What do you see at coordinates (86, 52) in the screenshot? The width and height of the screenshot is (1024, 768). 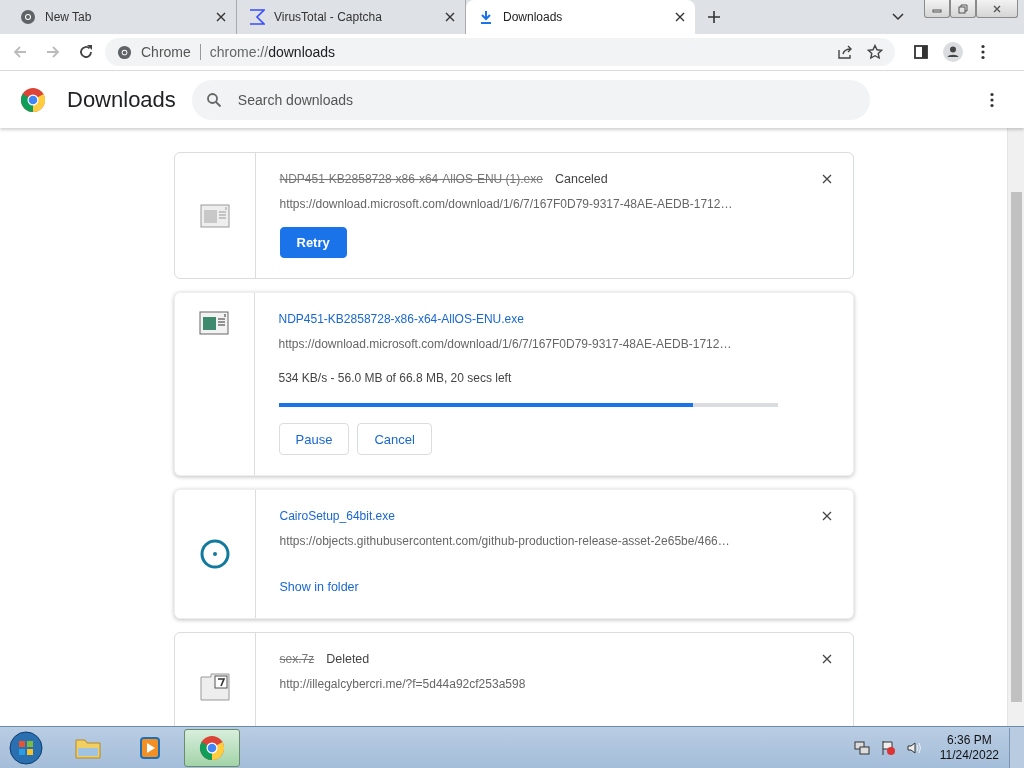 I see `reload-icon` at bounding box center [86, 52].